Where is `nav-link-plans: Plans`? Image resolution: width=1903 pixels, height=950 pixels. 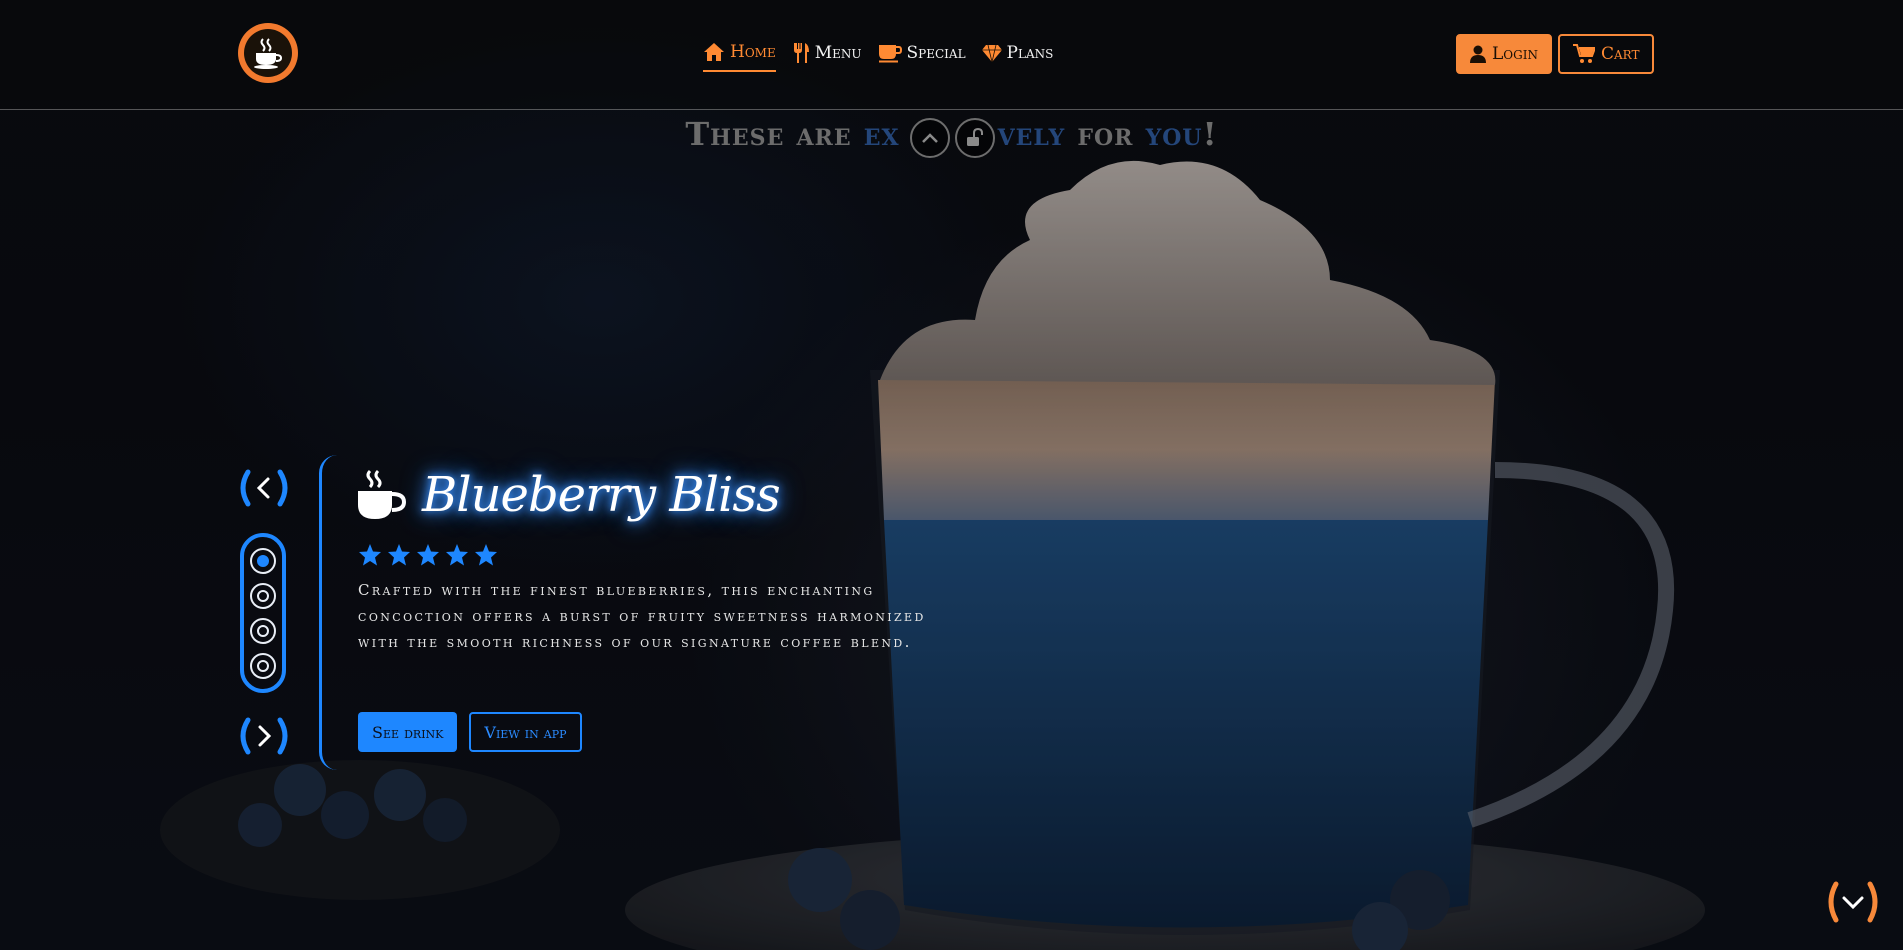 nav-link-plans: Plans is located at coordinates (1017, 54).